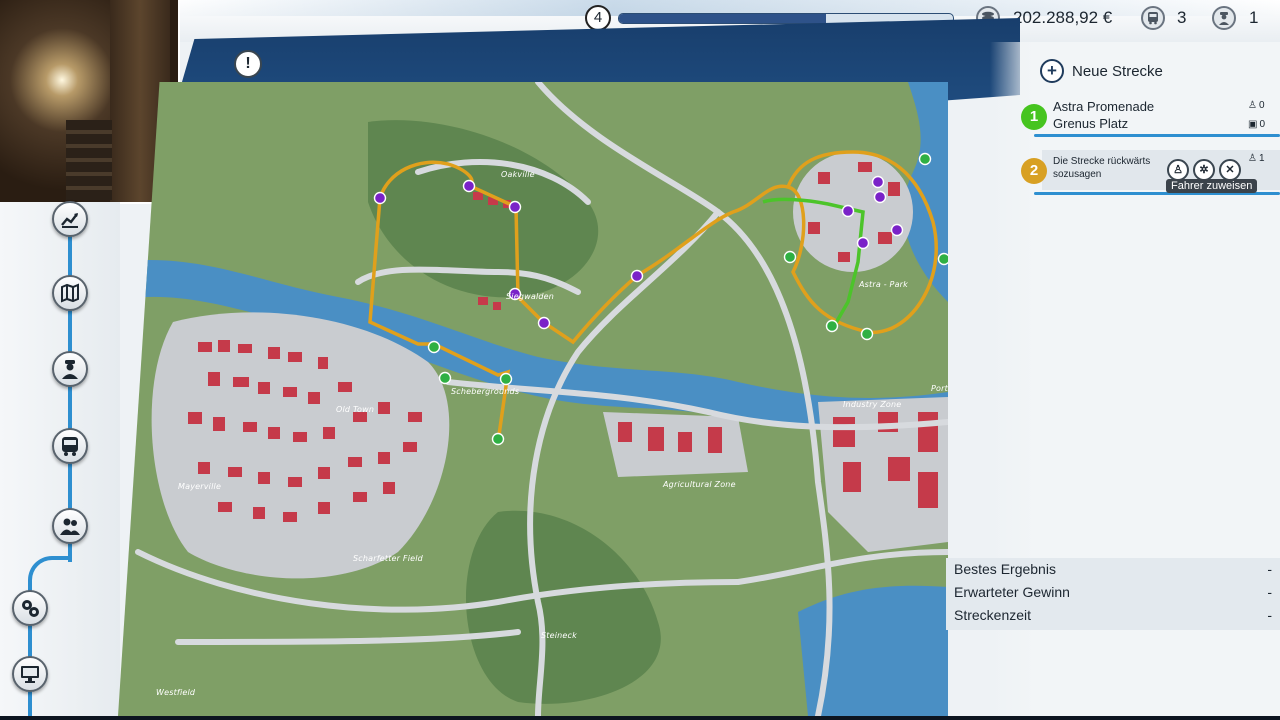  I want to click on plus-icon: +, so click(1052, 71).